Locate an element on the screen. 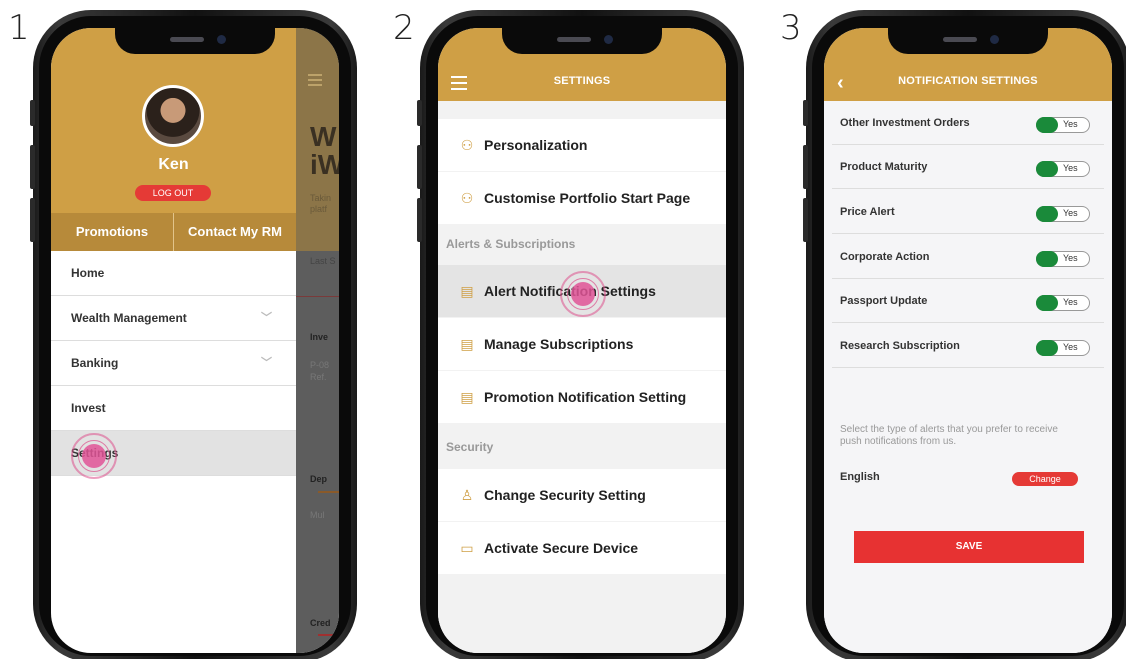 The width and height of the screenshot is (1126, 659). settings-item-activate-device: ▭ Activate Secure Device is located at coordinates (582, 548).